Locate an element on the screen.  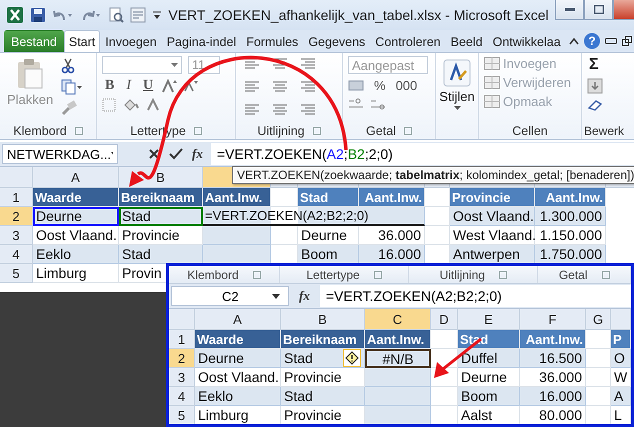
group-label: Lettertype is located at coordinates (333, 275).